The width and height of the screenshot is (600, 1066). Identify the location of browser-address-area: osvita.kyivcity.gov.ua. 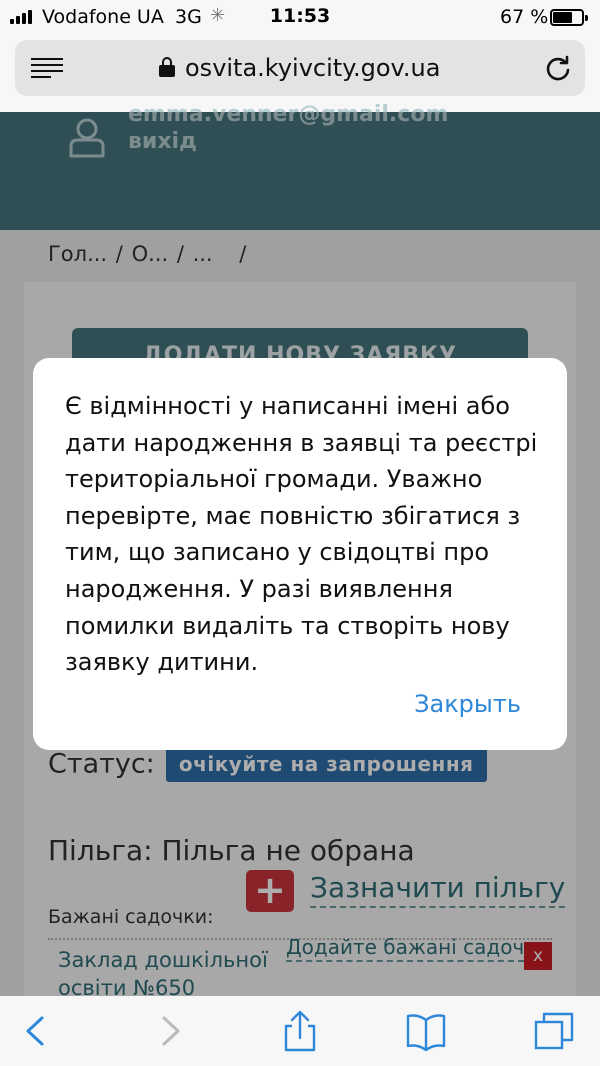
(300, 73).